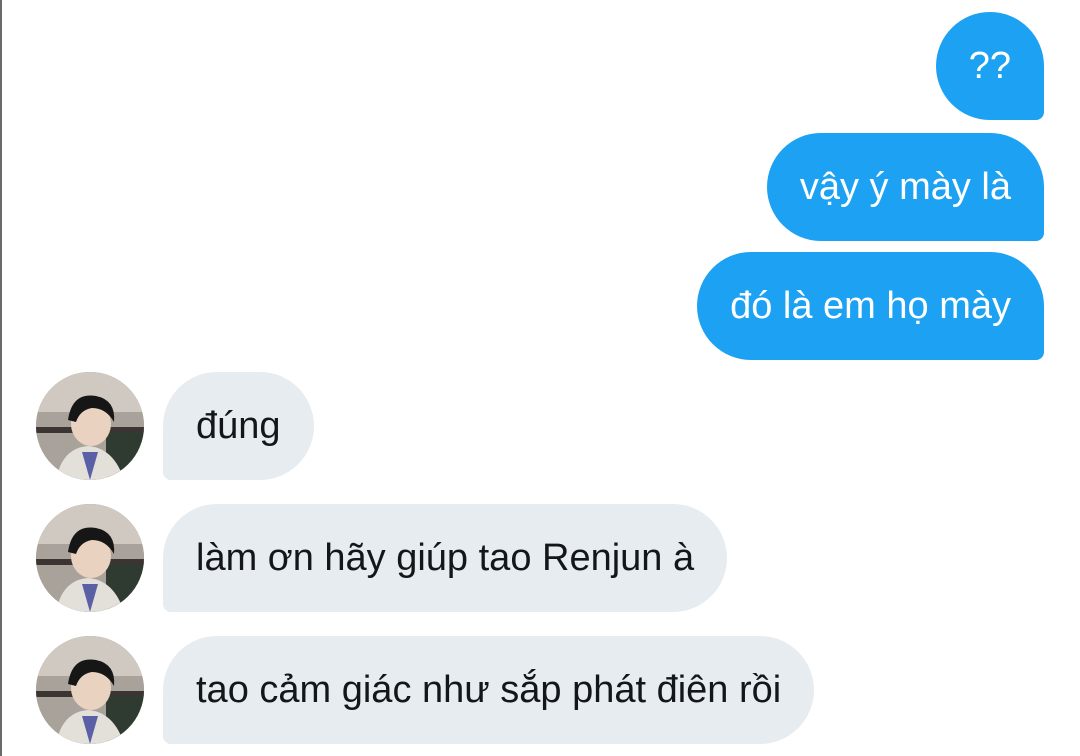 Image resolution: width=1080 pixels, height=756 pixels. Describe the element at coordinates (445, 558) in the screenshot. I see `received-message-bubble: làm ơn hãy giúp tao Renjun à` at that location.